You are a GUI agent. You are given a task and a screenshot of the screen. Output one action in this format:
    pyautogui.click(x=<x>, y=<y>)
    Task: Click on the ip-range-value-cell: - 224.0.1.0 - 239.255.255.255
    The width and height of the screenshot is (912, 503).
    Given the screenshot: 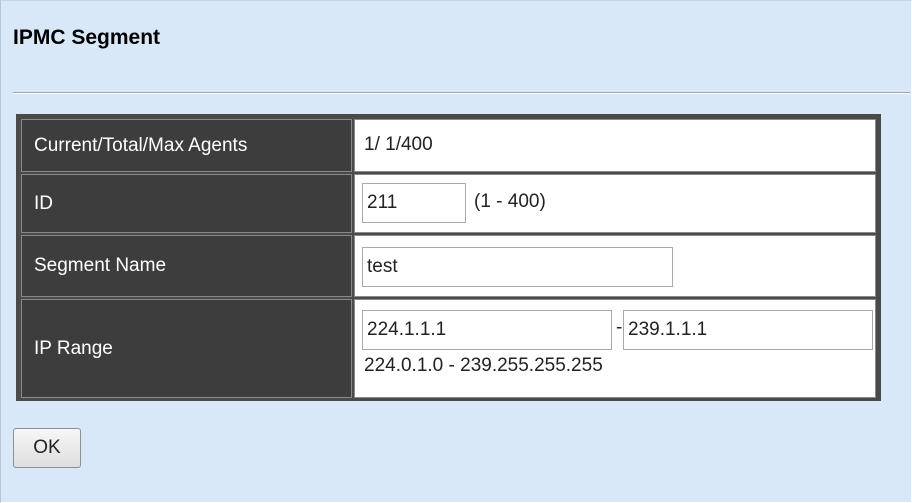 What is the action you would take?
    pyautogui.click(x=615, y=348)
    